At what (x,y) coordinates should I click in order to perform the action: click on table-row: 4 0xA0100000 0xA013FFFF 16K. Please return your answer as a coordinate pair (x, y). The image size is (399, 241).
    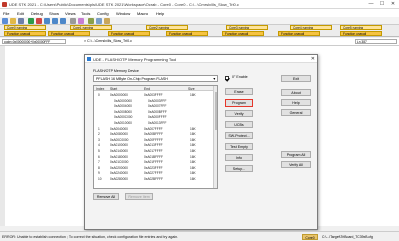
    Looking at the image, I should click on (153, 145).